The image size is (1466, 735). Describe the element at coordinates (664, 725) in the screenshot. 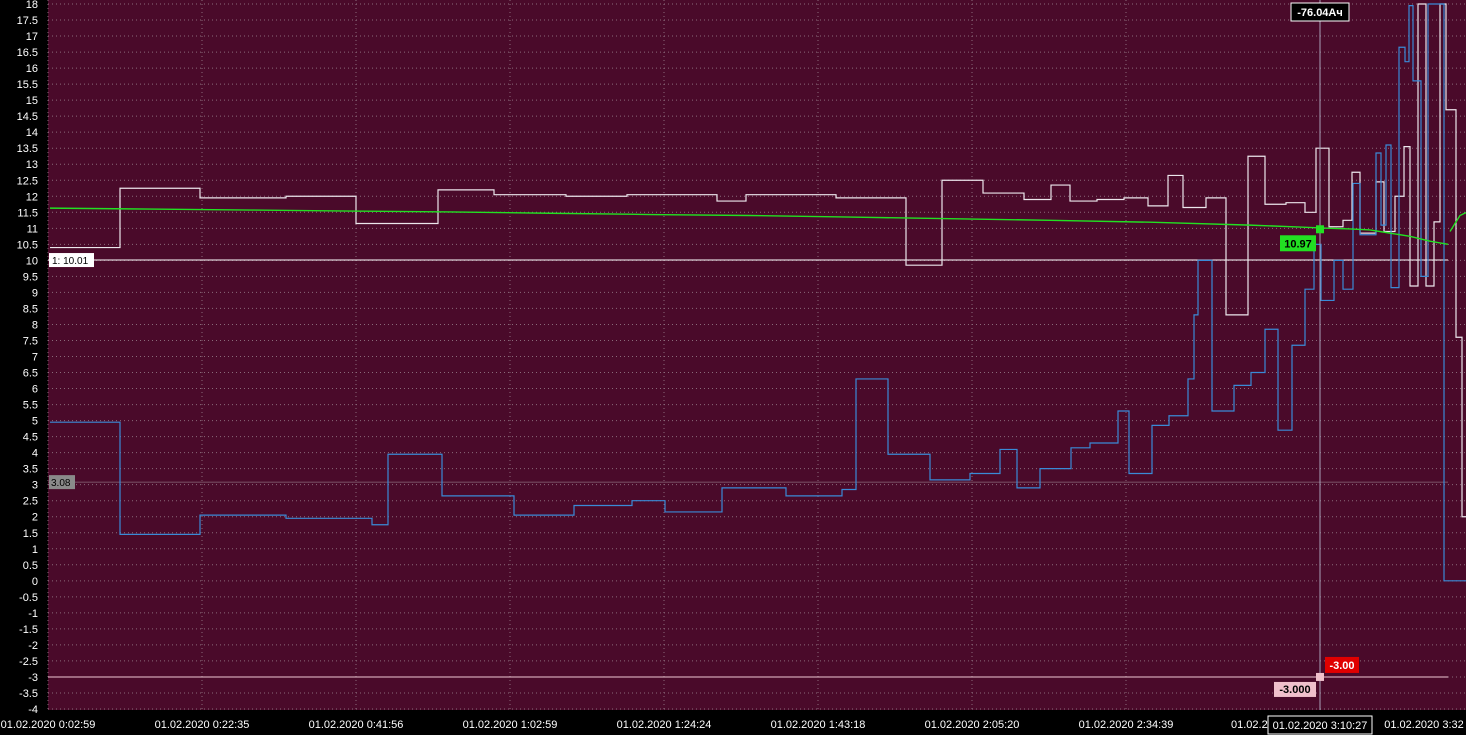

I see `x-tick-label: 01.02.2020 1:24:24` at that location.